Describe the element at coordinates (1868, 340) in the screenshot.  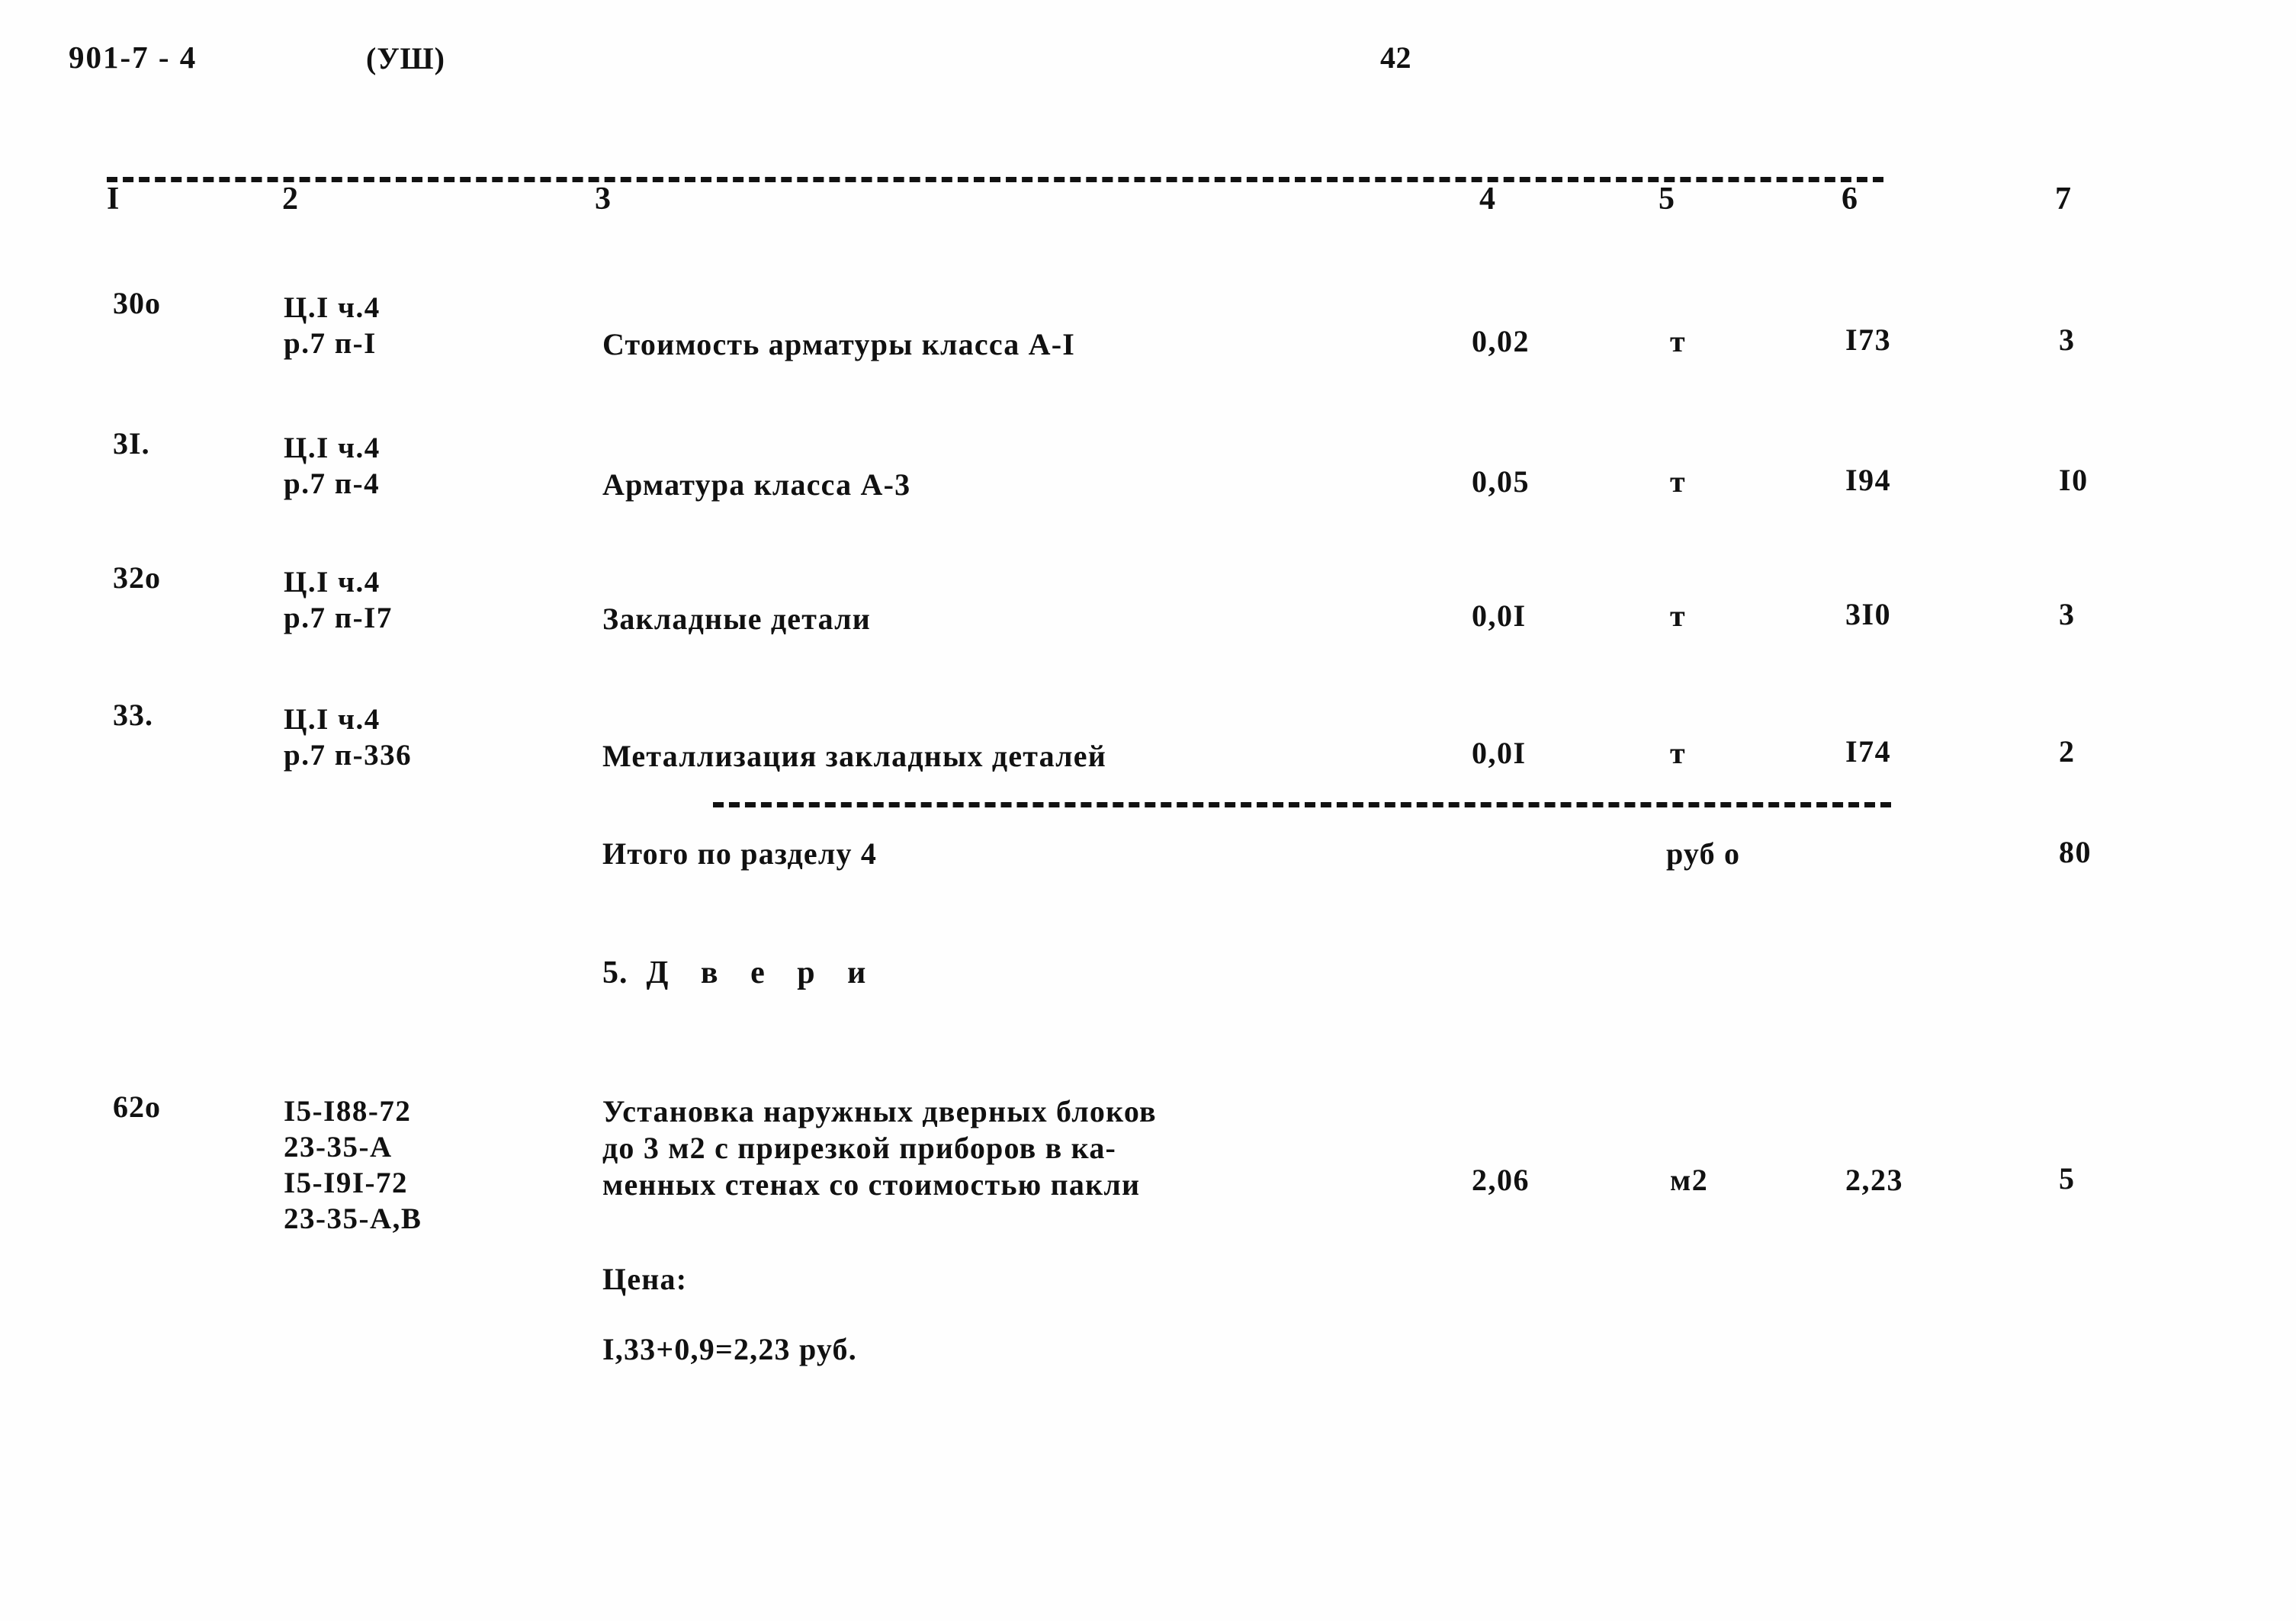
I see `row-price: I73` at that location.